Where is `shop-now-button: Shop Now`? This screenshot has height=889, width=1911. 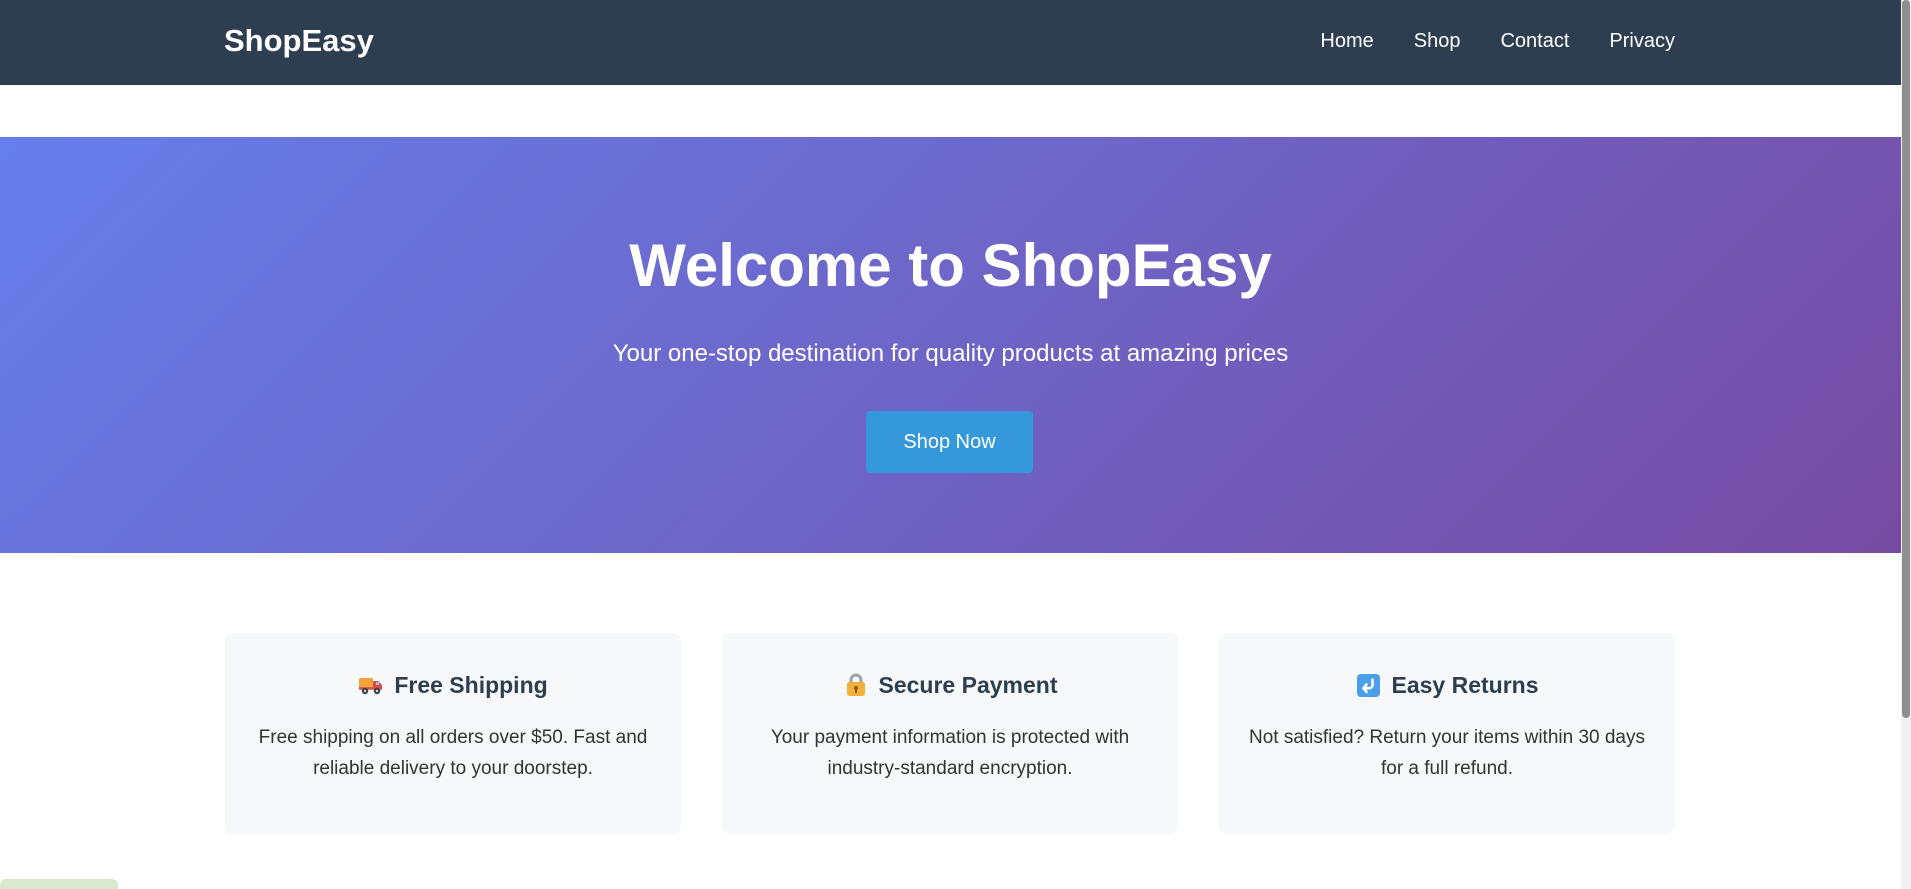 shop-now-button: Shop Now is located at coordinates (949, 442).